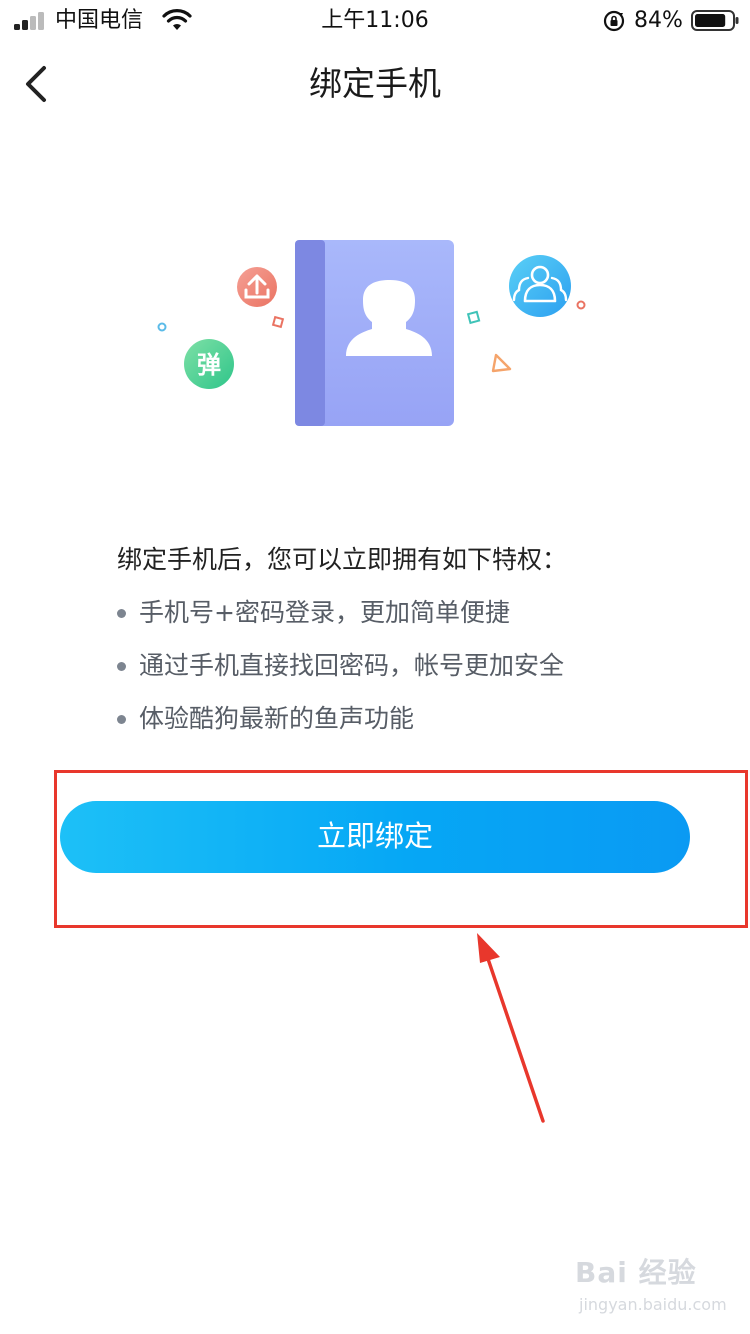 This screenshot has height=1334, width=750. Describe the element at coordinates (324, 612) in the screenshot. I see `privilege-text: 手机号+密码登录，更加简单便捷` at that location.